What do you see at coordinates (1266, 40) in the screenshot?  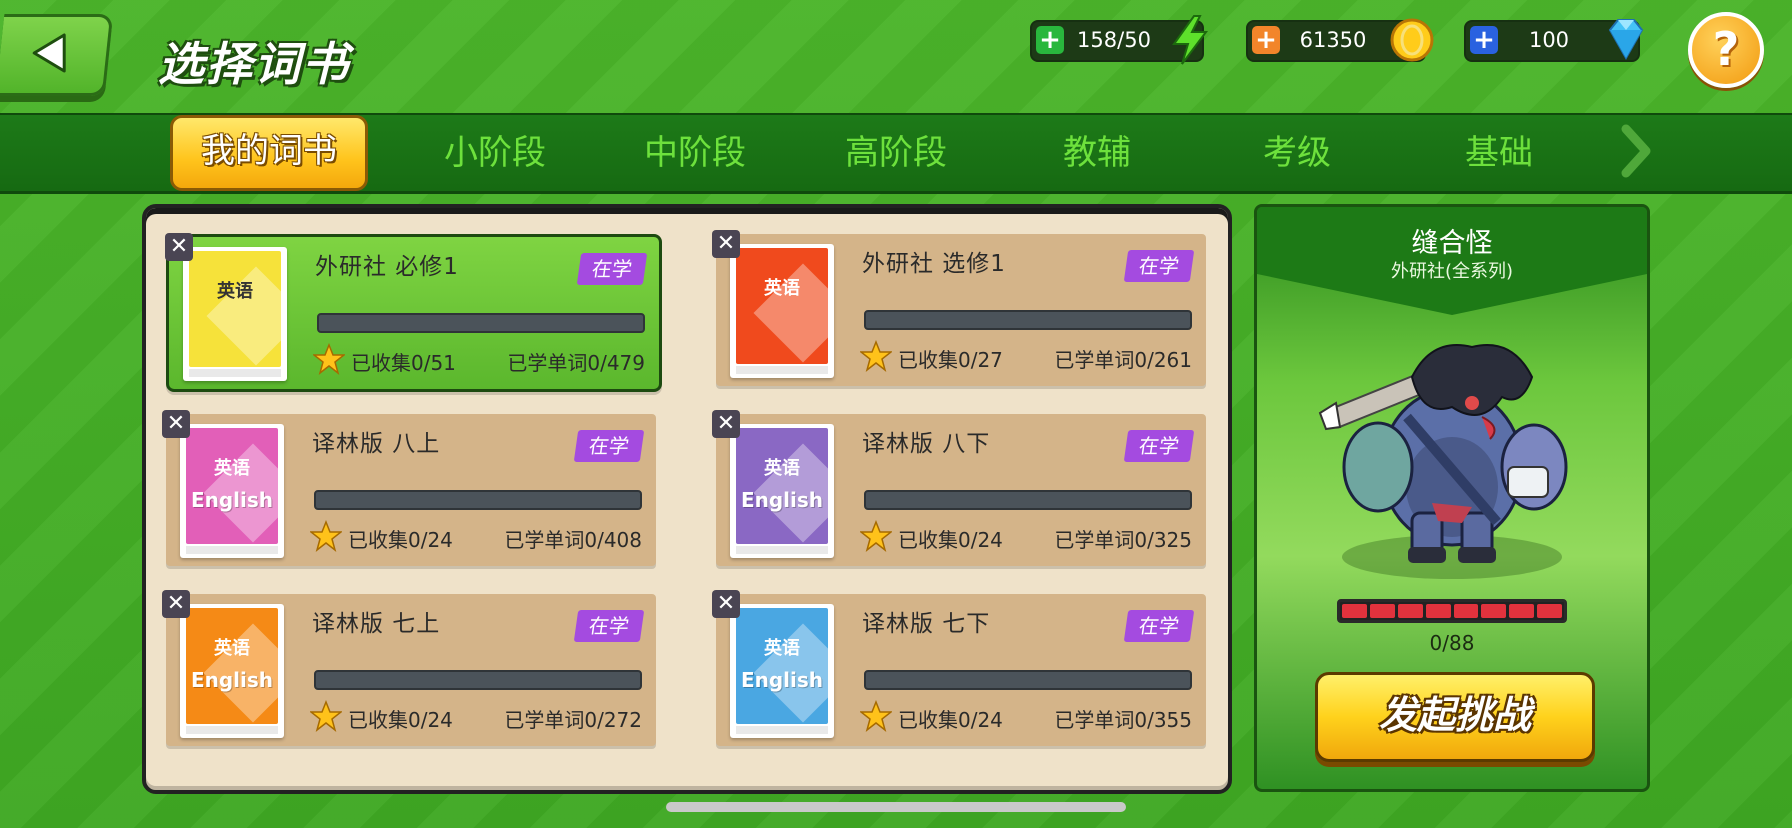 I see `add-coins-button: +` at bounding box center [1266, 40].